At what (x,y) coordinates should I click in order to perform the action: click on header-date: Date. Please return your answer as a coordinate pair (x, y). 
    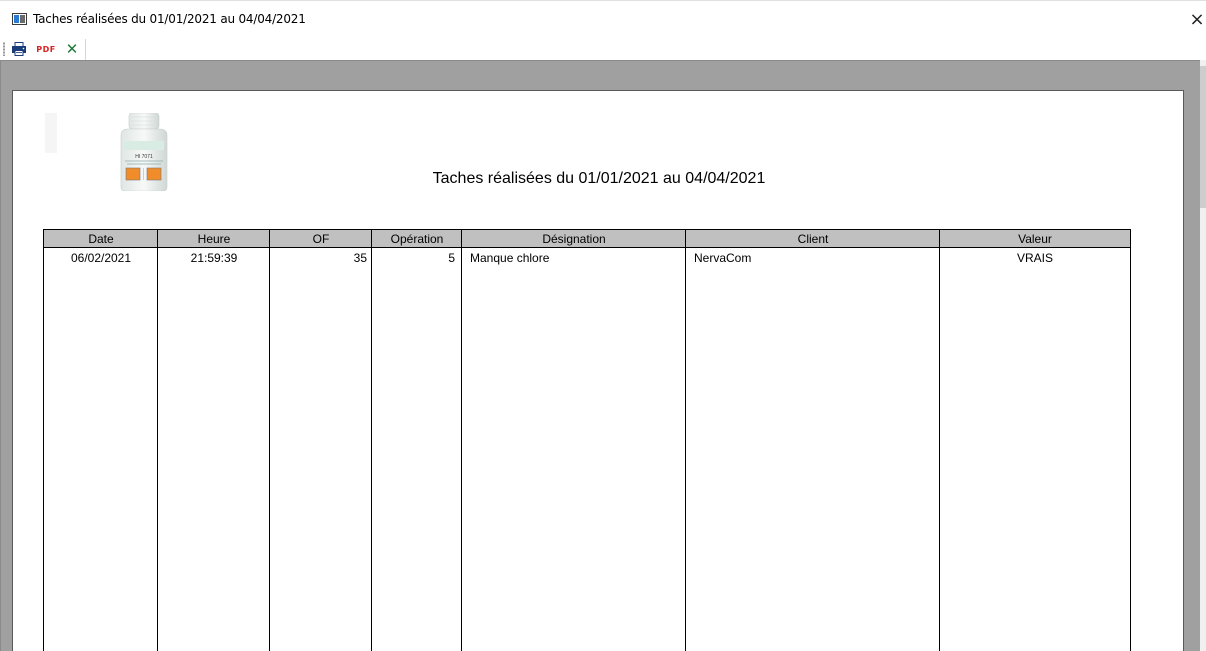
    Looking at the image, I should click on (101, 239).